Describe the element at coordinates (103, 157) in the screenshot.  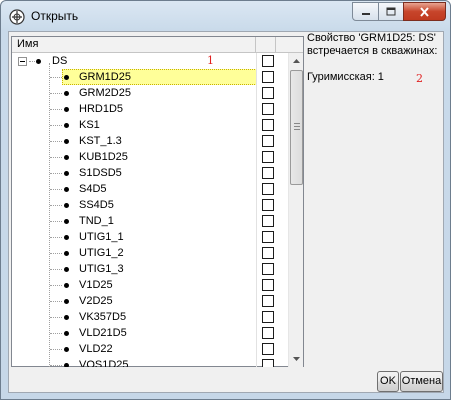
I see `tree-item-label: KUB1D25` at that location.